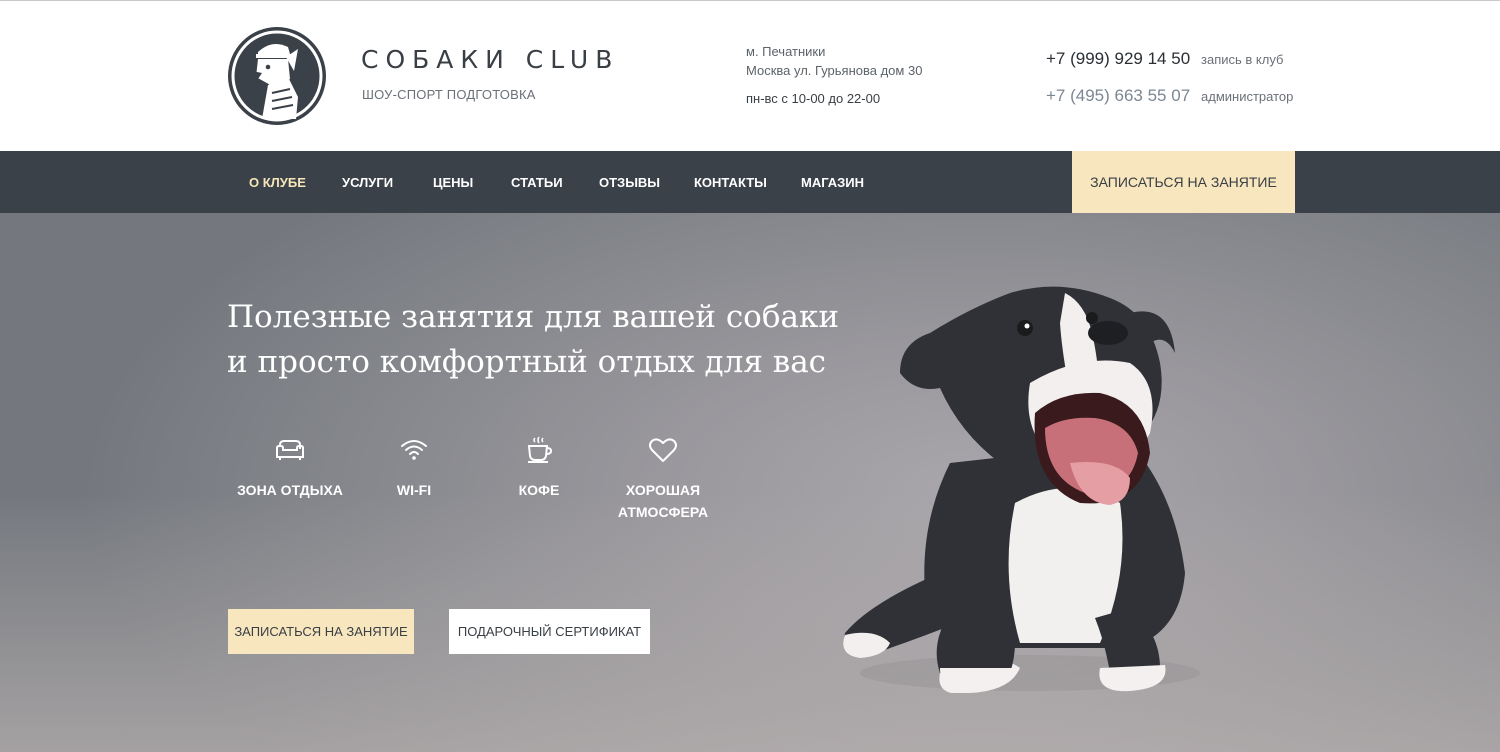 The width and height of the screenshot is (1500, 752). I want to click on phone-booking-note: запись в клуб, so click(1242, 59).